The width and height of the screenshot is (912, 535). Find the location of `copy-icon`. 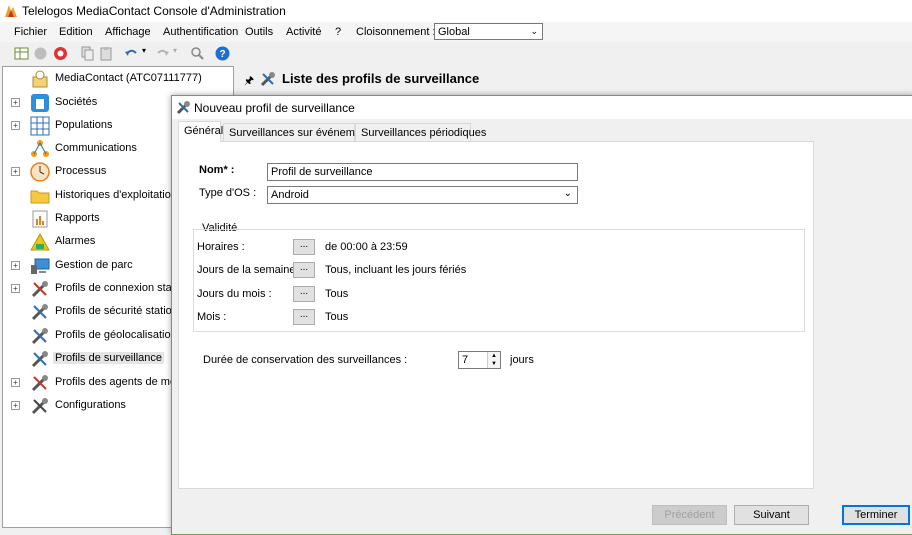

copy-icon is located at coordinates (87, 53).